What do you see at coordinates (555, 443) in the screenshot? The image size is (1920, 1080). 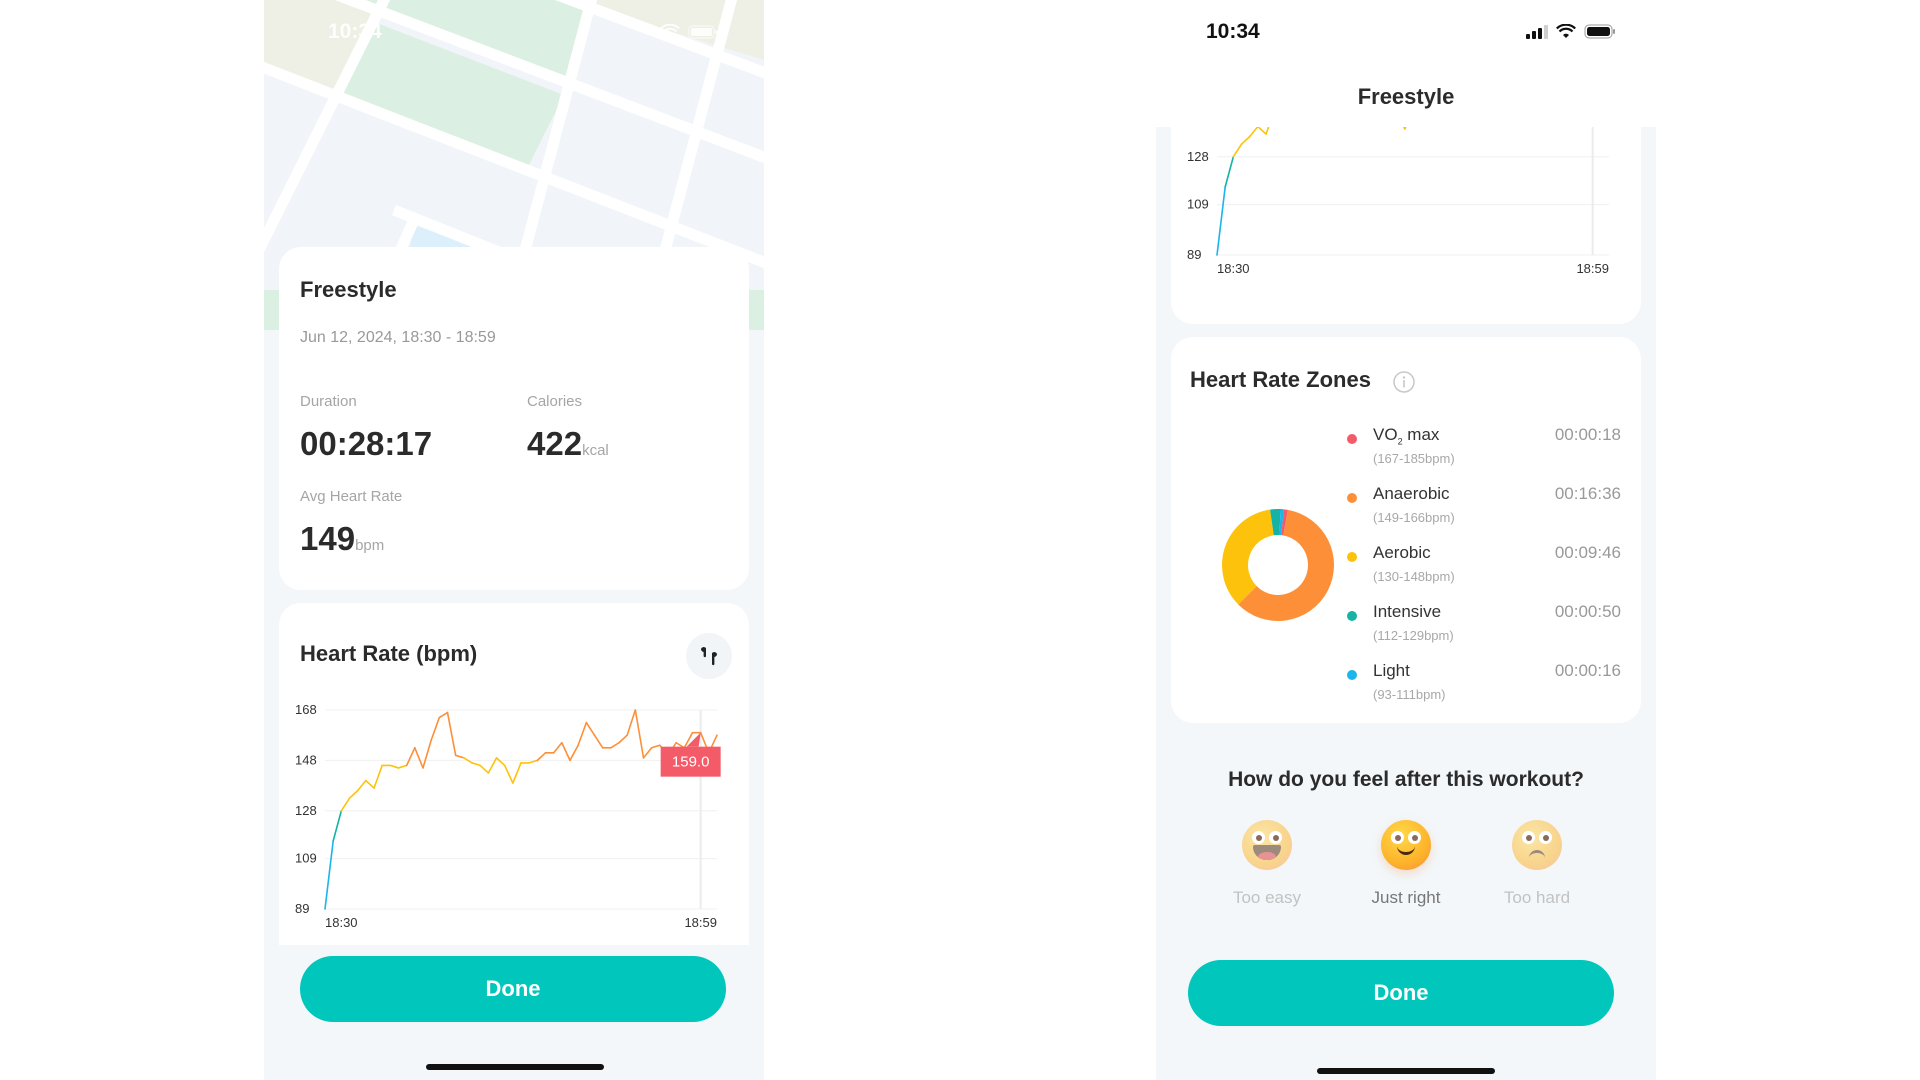 I see `calories-value: 422` at bounding box center [555, 443].